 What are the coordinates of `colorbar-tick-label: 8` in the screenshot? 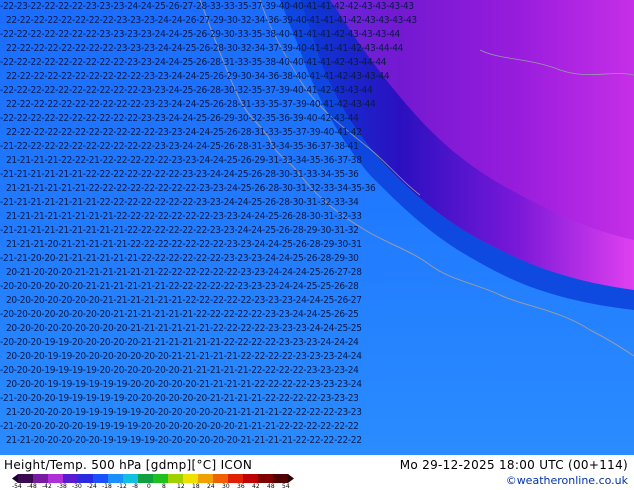 It's located at (164, 486).